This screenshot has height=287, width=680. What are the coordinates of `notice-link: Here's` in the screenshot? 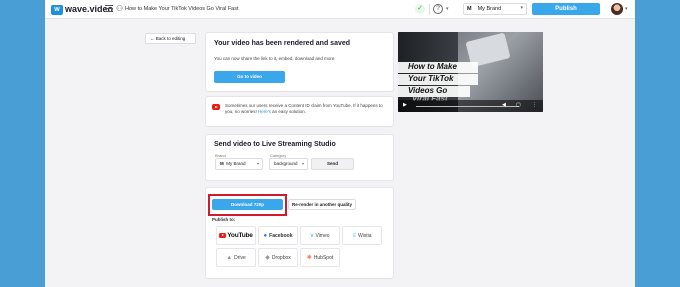 It's located at (264, 111).